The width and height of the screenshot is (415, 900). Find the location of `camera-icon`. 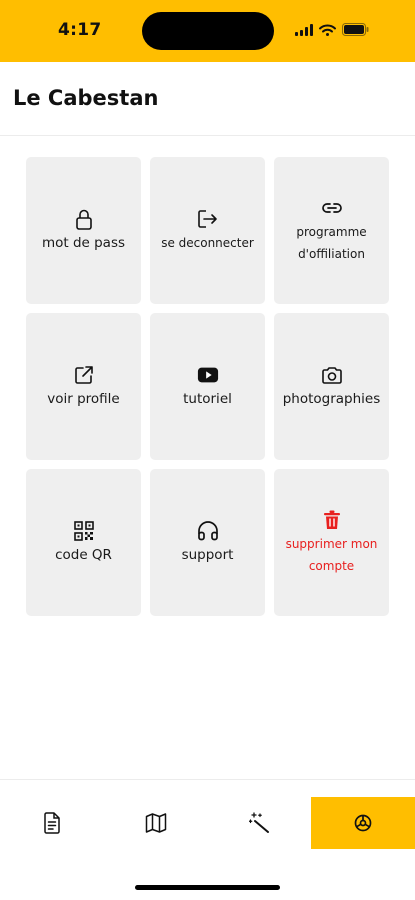

camera-icon is located at coordinates (332, 375).